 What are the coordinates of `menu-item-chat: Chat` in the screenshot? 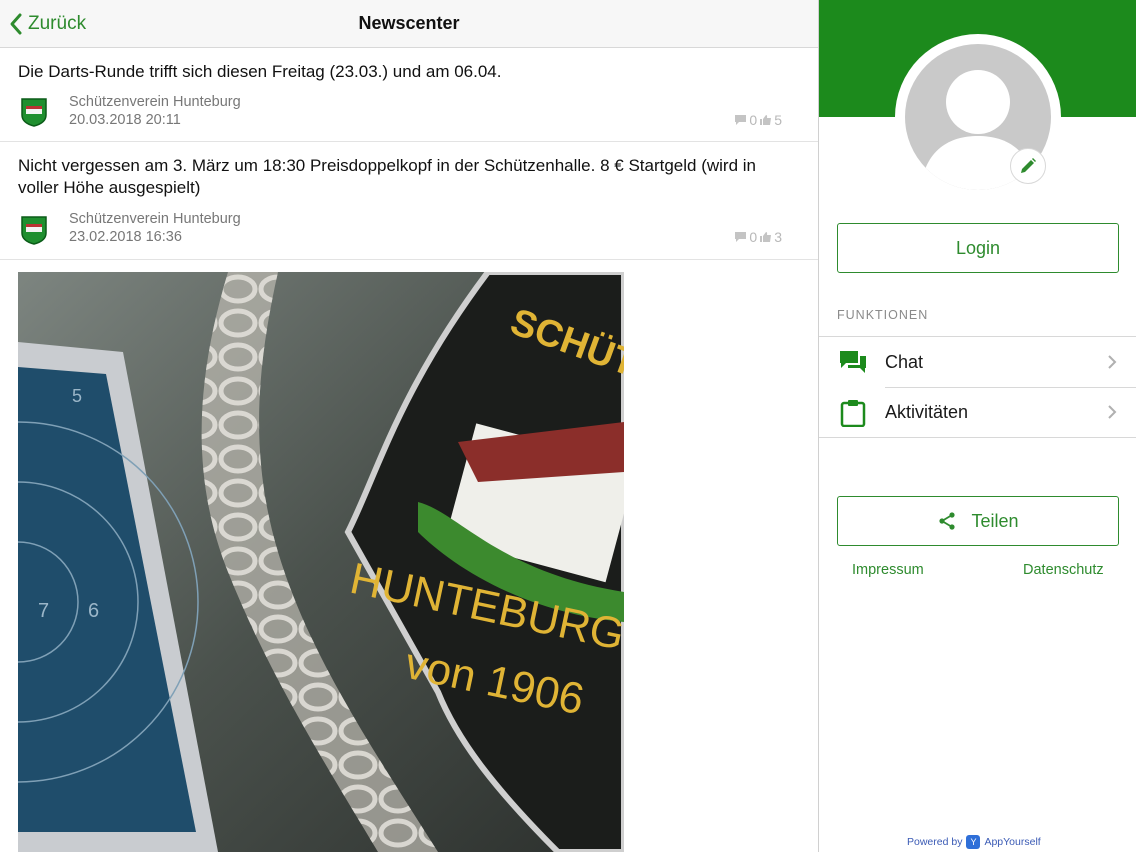 It's located at (977, 362).